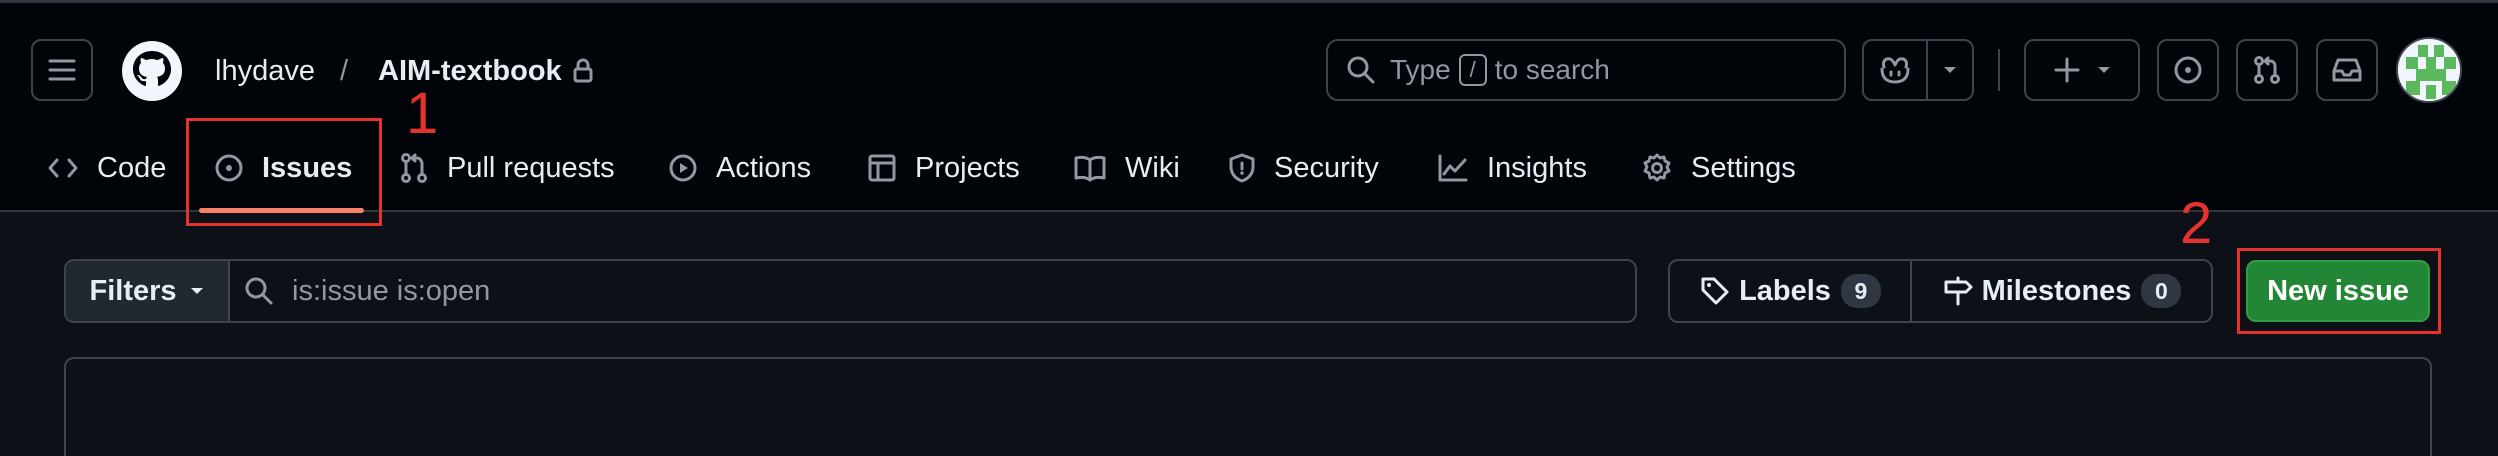 This screenshot has width=2498, height=456. I want to click on lock-icon, so click(583, 71).